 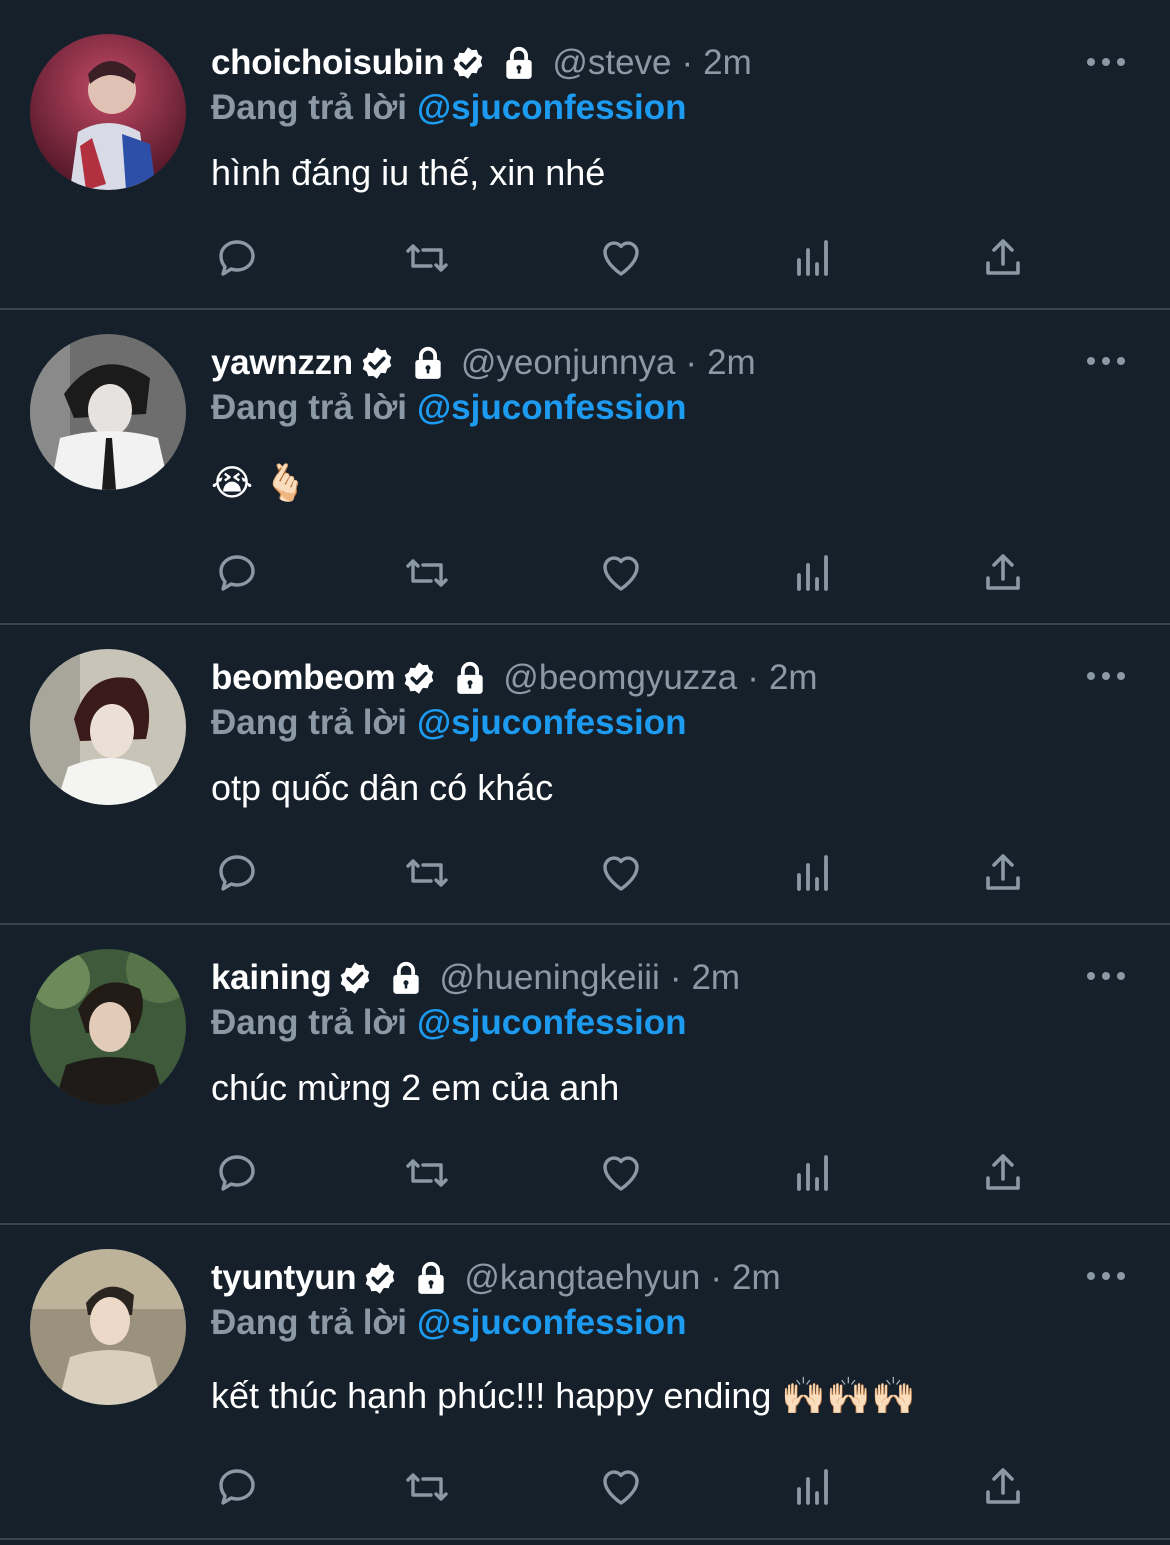 I want to click on user-handle: @steve, so click(x=611, y=63).